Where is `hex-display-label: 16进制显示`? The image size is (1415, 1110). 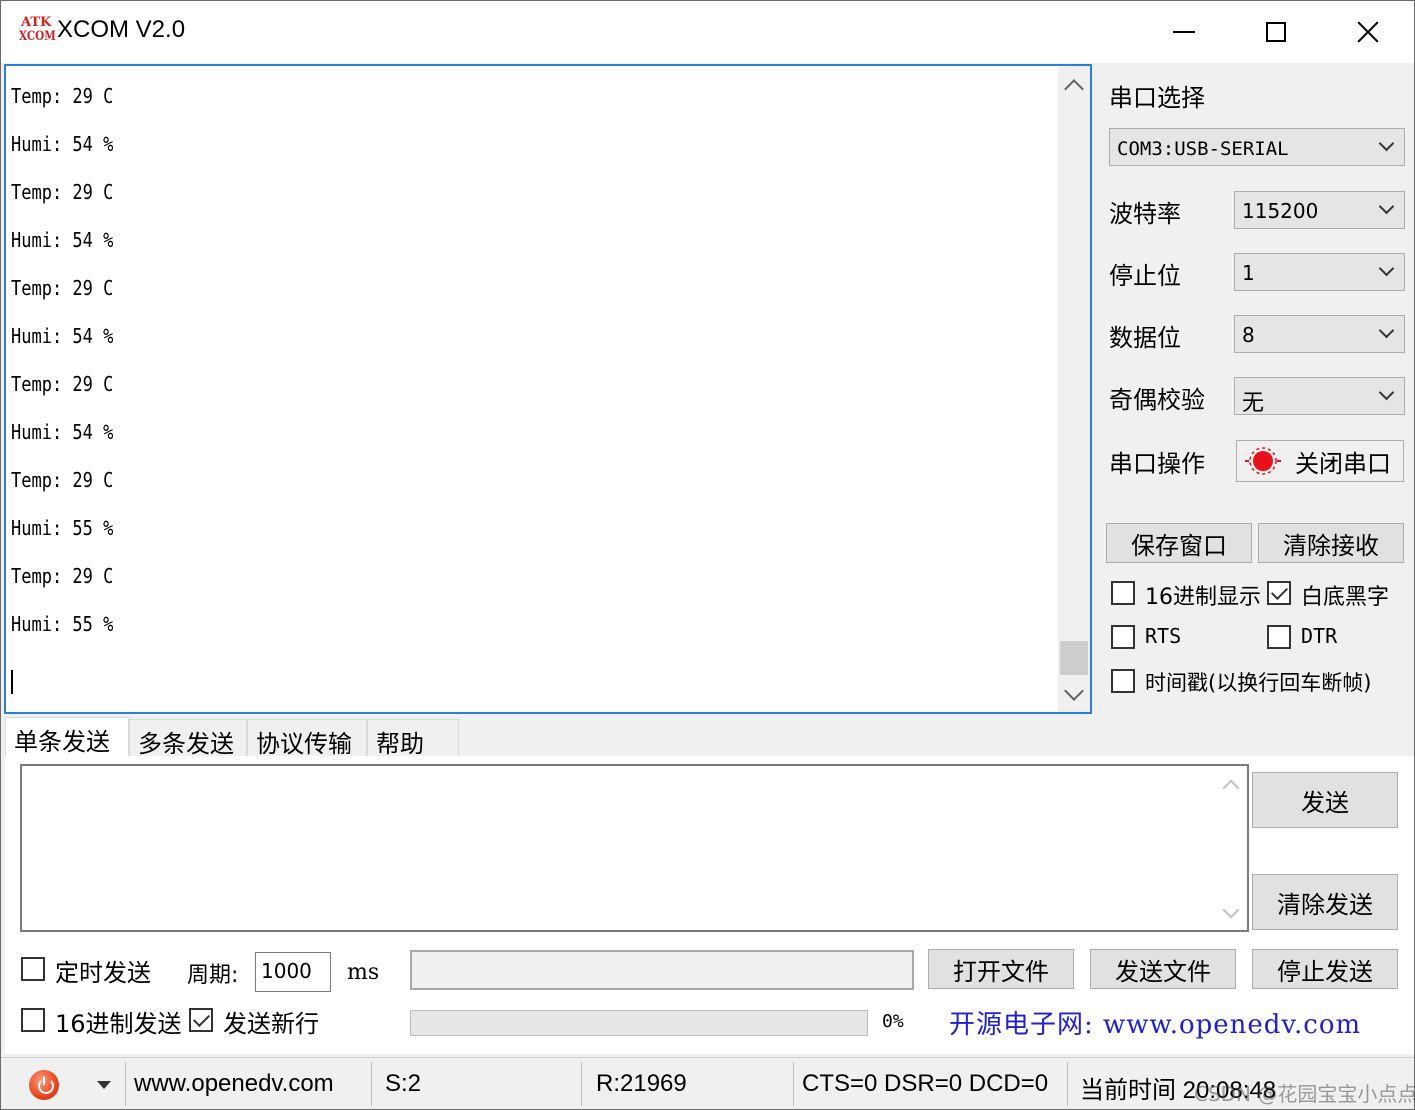
hex-display-label: 16进制显示 is located at coordinates (1203, 597).